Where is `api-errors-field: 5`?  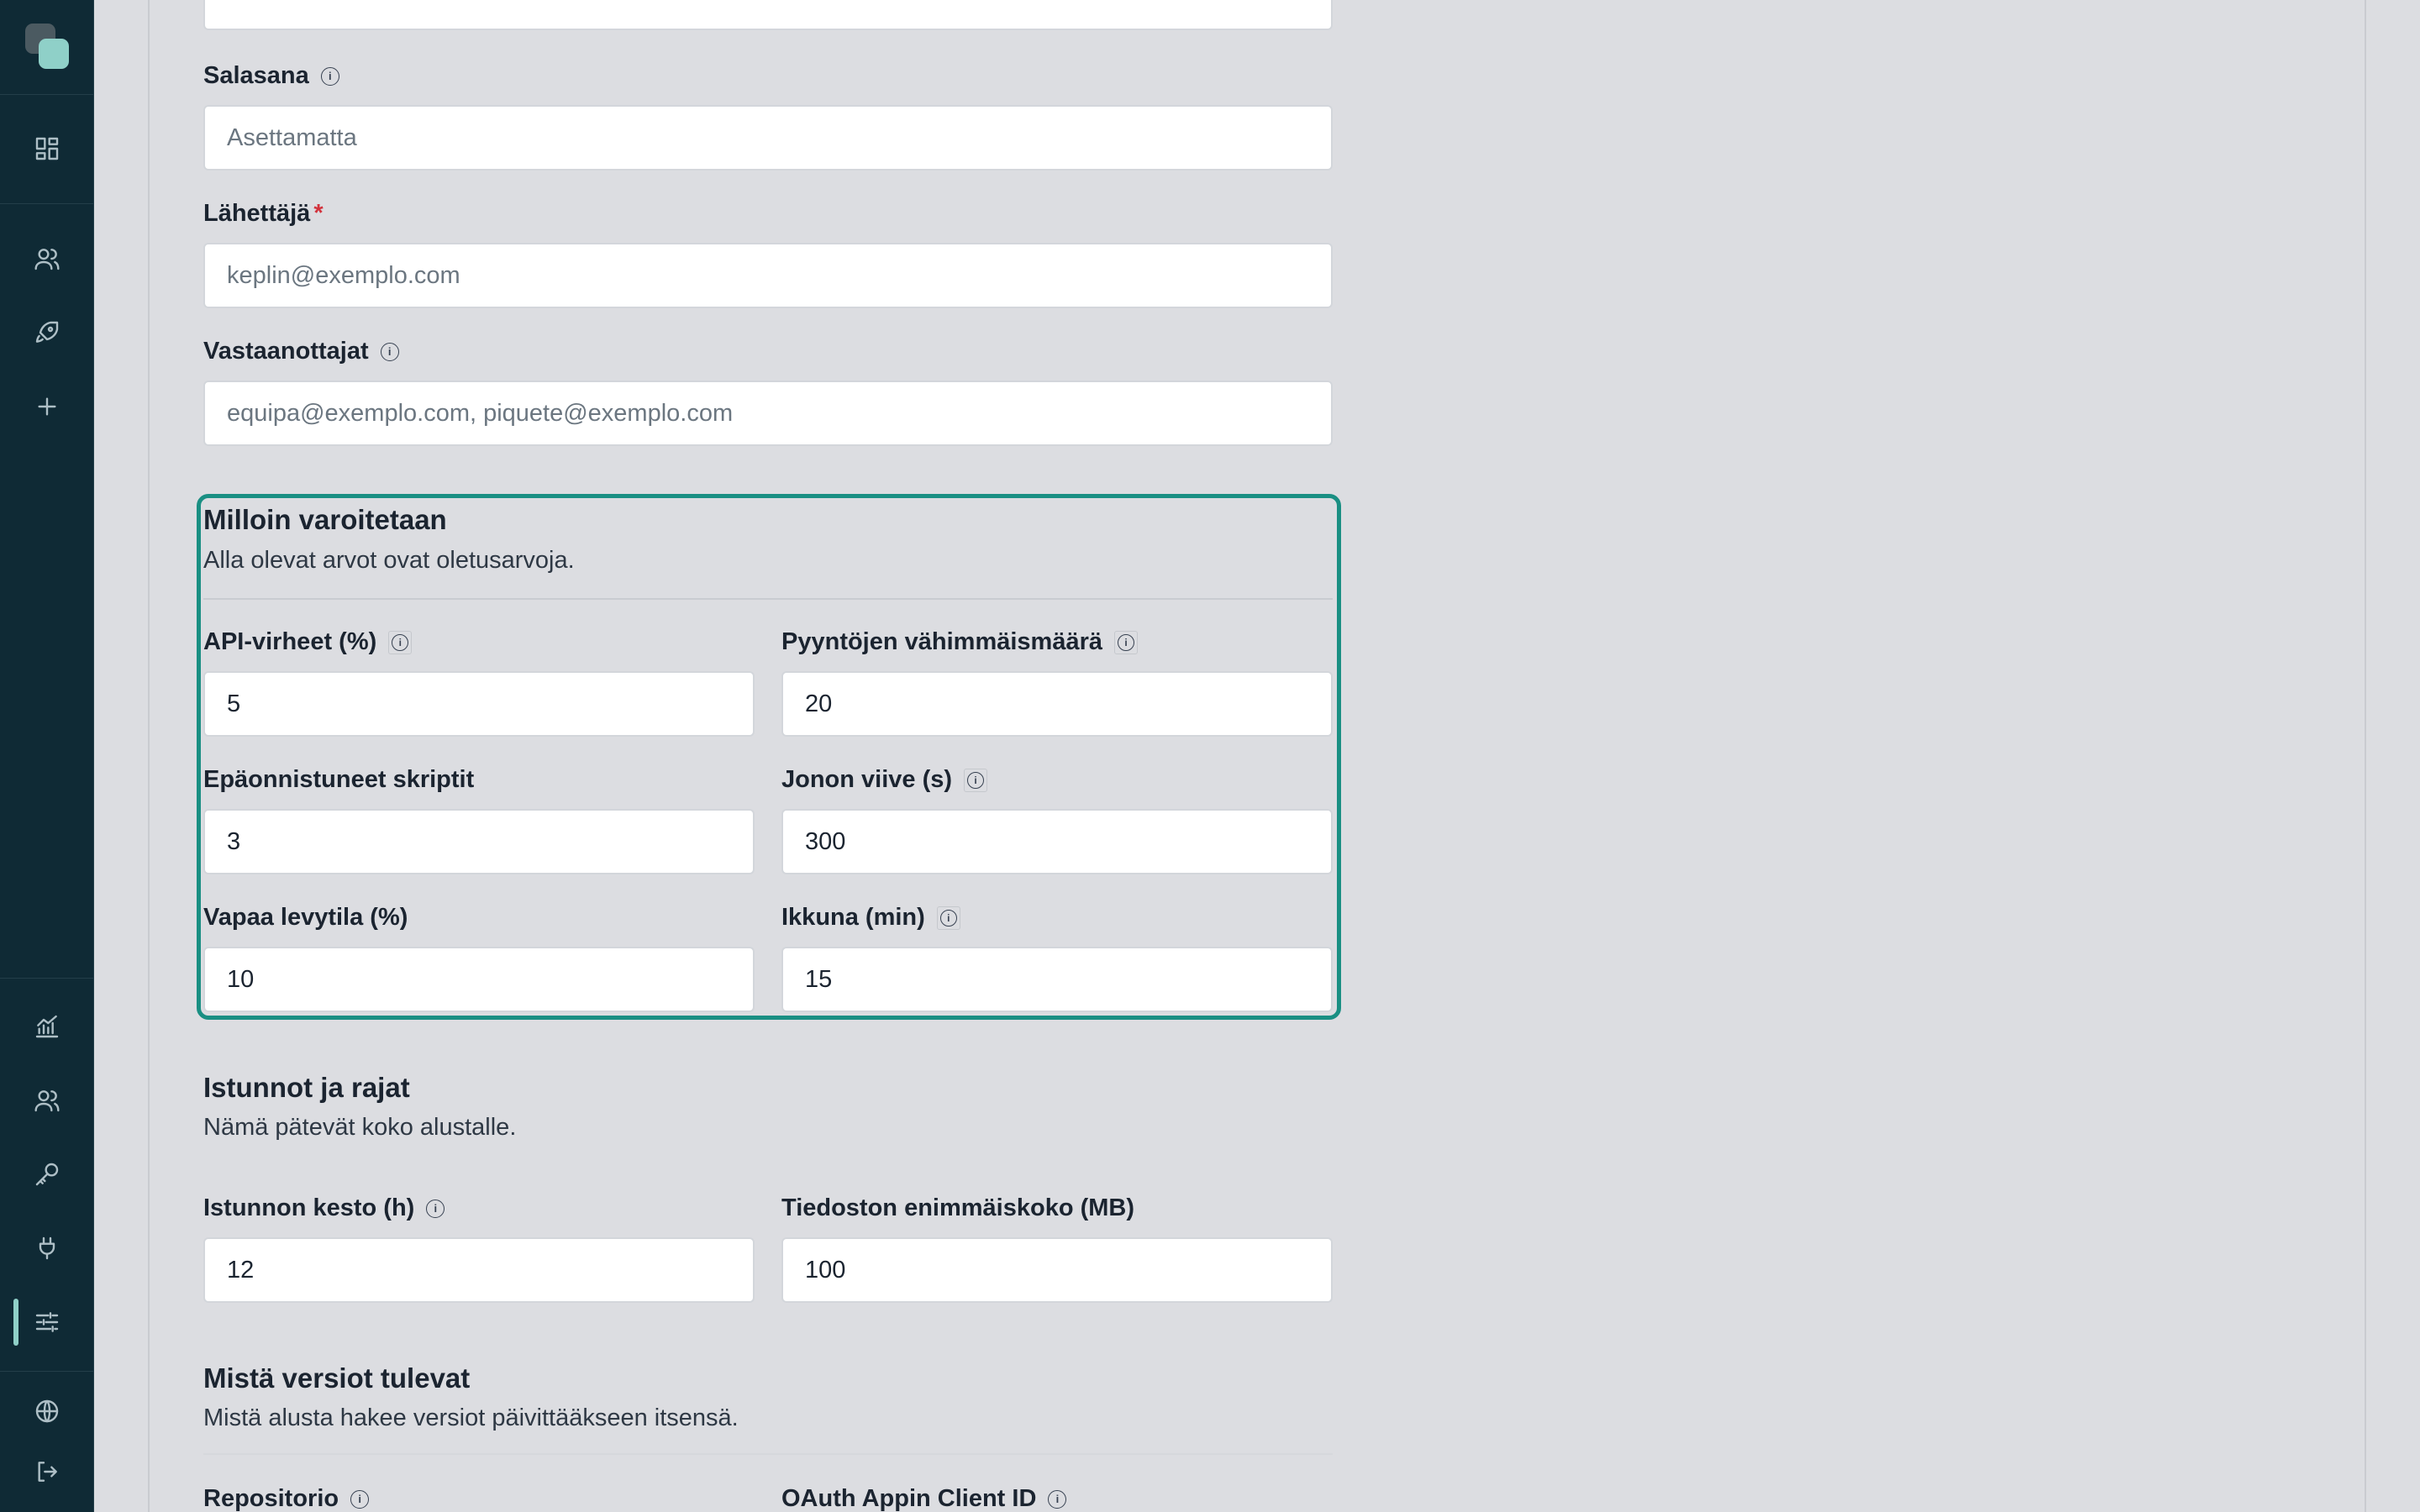
api-errors-field: 5 is located at coordinates (479, 704).